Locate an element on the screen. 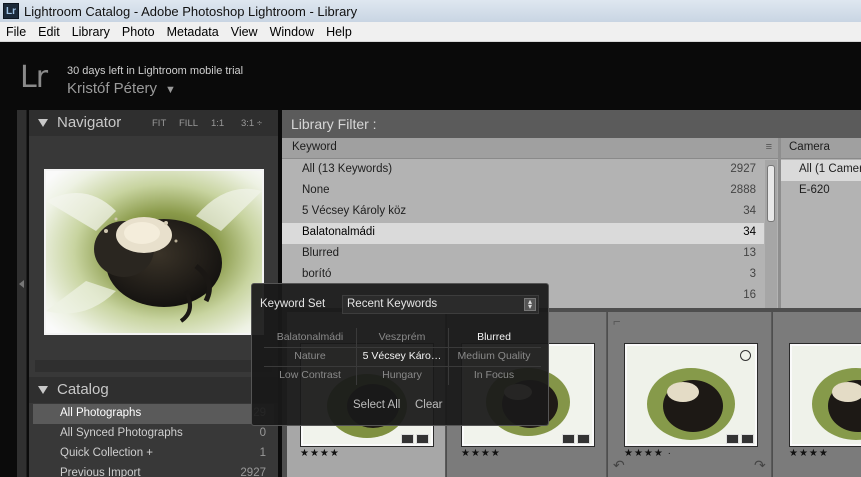 The height and width of the screenshot is (477, 861). catalog-item-label: Previous Import is located at coordinates (100, 472).